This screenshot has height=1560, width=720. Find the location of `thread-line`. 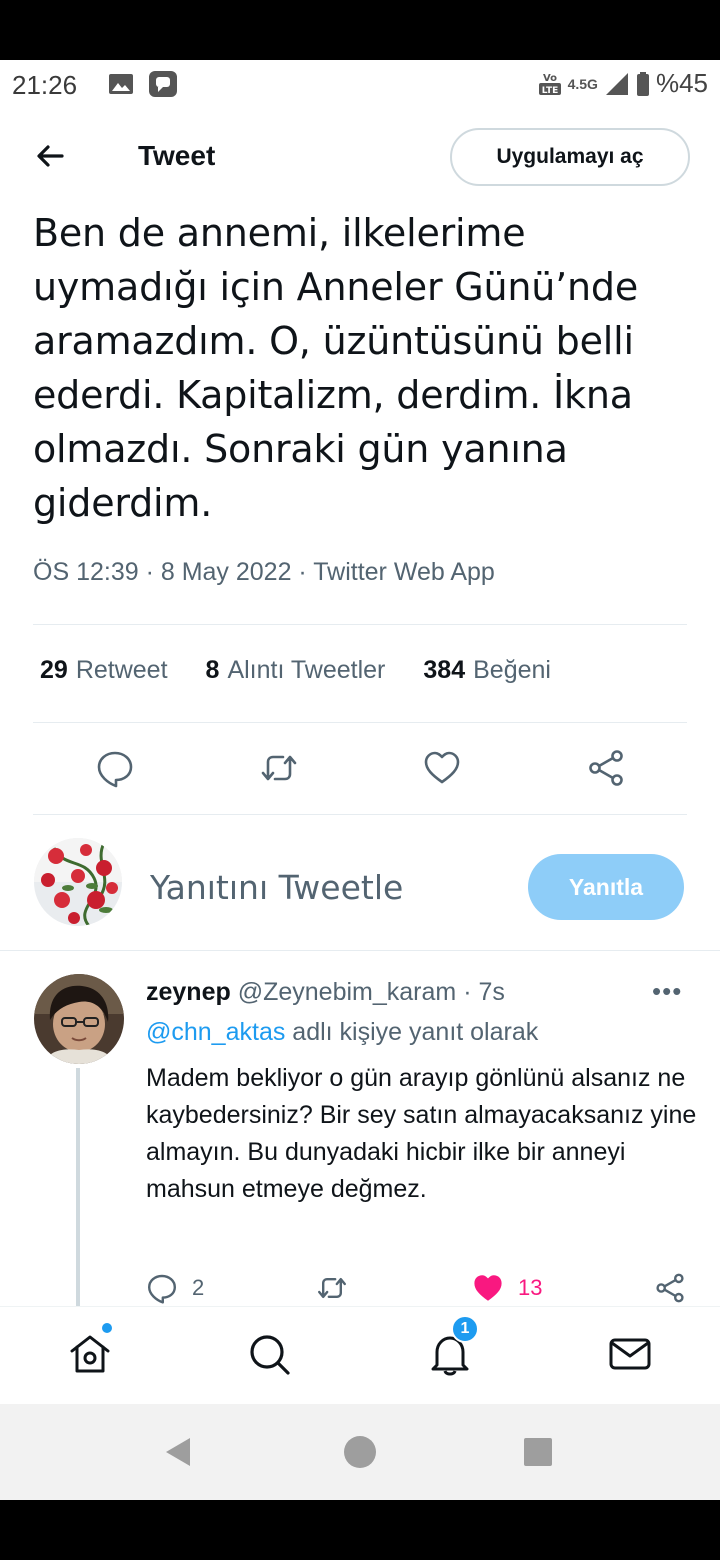

thread-line is located at coordinates (78, 1187).